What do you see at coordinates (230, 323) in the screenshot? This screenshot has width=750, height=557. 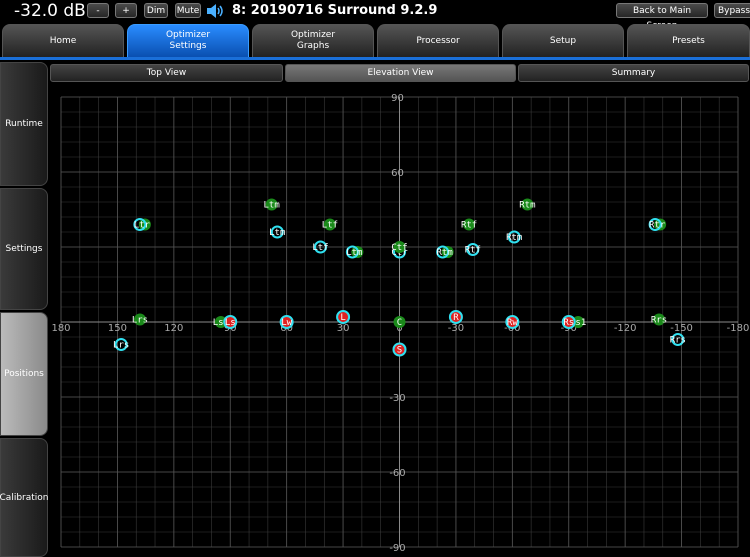 I see `speaker-label: Ls` at bounding box center [230, 323].